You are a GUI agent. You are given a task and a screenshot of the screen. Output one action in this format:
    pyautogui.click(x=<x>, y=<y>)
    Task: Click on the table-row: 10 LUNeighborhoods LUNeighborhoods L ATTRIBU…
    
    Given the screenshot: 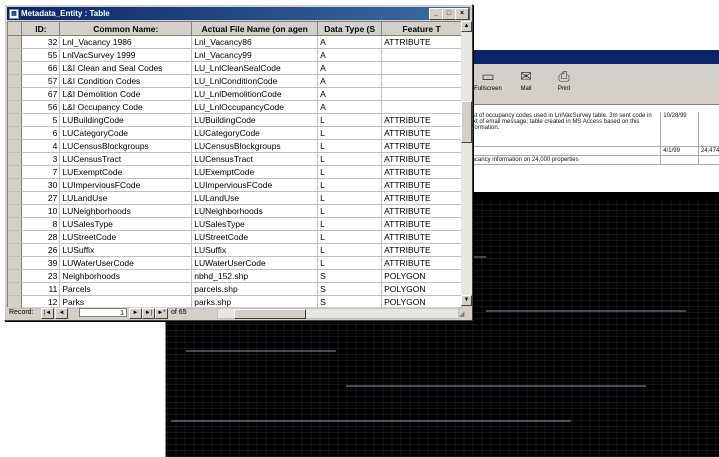 What is the action you would take?
    pyautogui.click(x=235, y=211)
    